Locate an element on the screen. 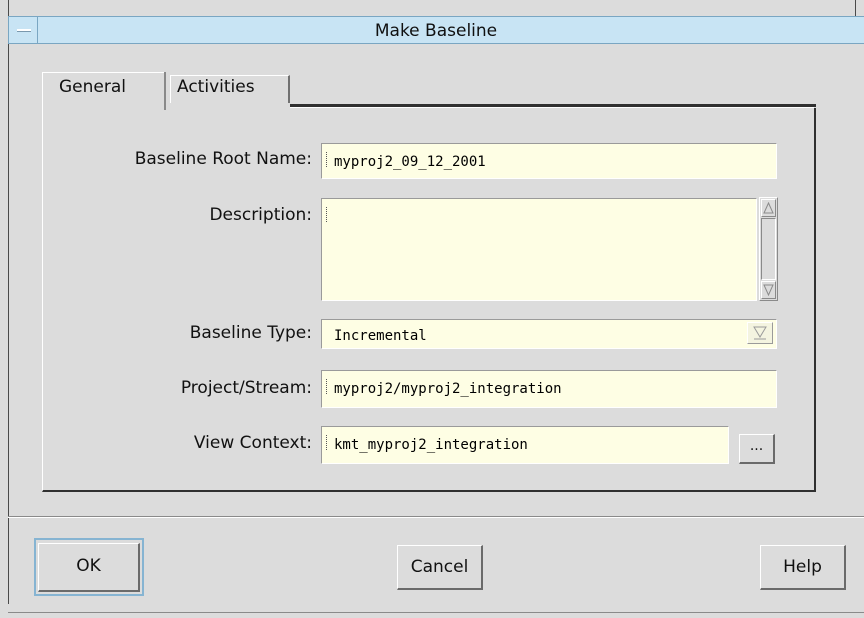 This screenshot has height=618, width=864. tab-general-label: General is located at coordinates (92, 87).